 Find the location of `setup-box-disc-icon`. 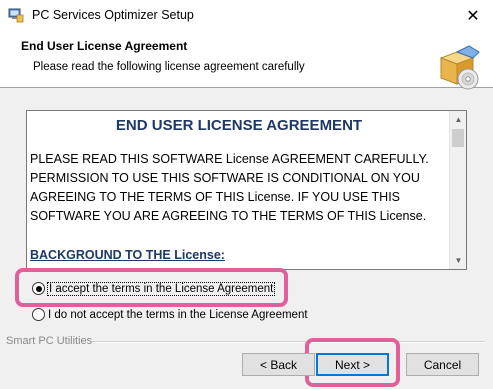

setup-box-disc-icon is located at coordinates (459, 67).